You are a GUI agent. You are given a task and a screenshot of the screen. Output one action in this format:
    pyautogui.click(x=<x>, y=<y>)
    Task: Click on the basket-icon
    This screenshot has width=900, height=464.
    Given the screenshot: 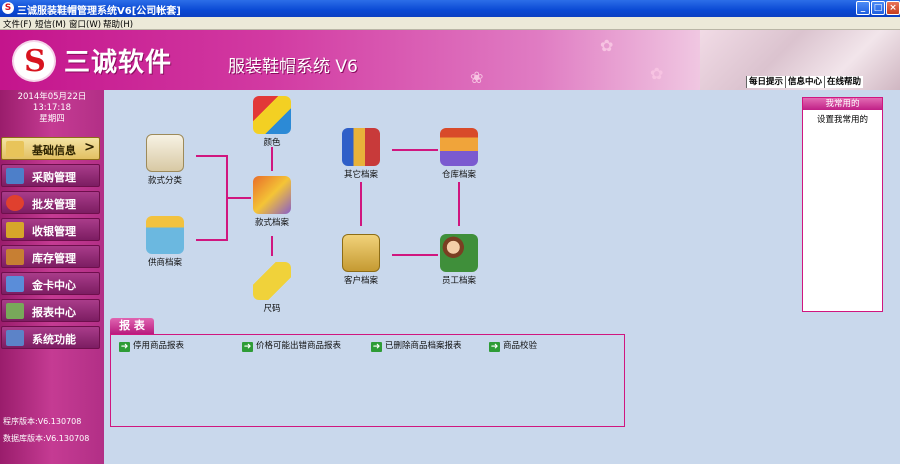 What is the action you would take?
    pyautogui.click(x=165, y=235)
    